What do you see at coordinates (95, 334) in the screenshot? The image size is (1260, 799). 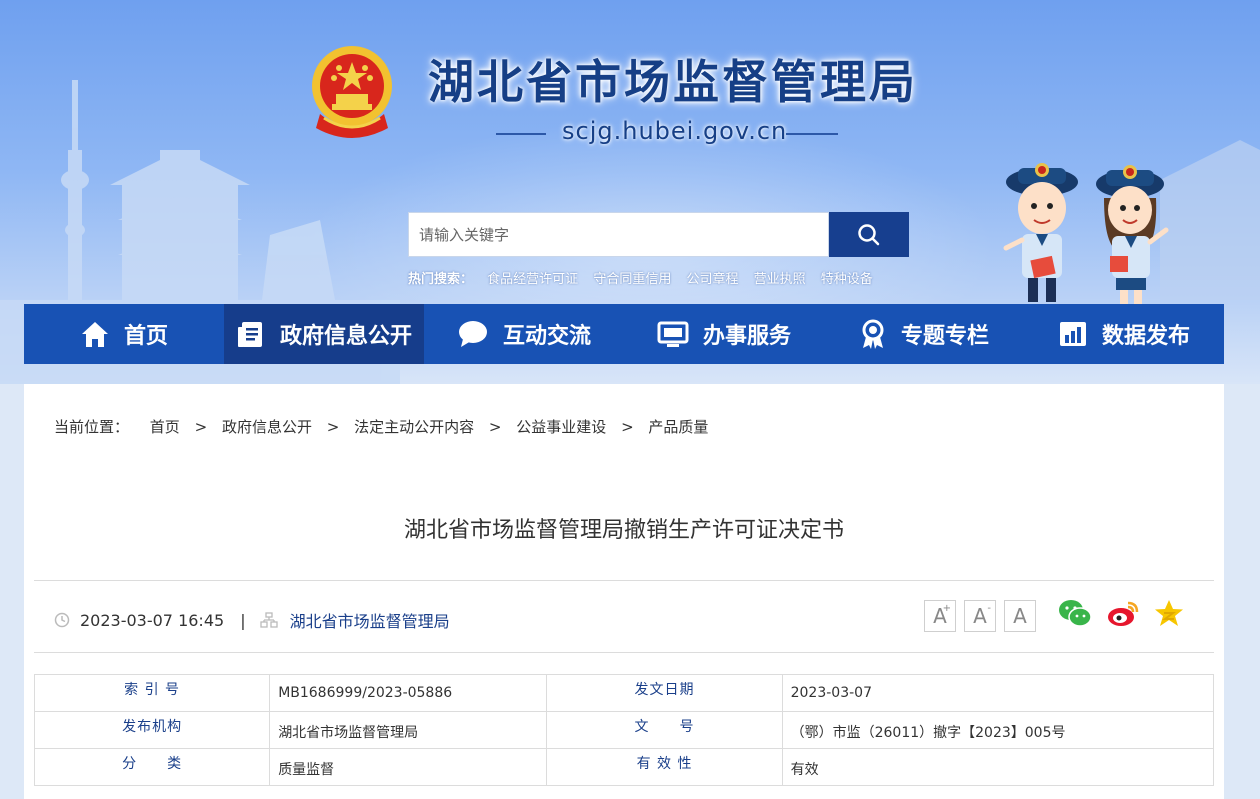 I see `home-icon` at bounding box center [95, 334].